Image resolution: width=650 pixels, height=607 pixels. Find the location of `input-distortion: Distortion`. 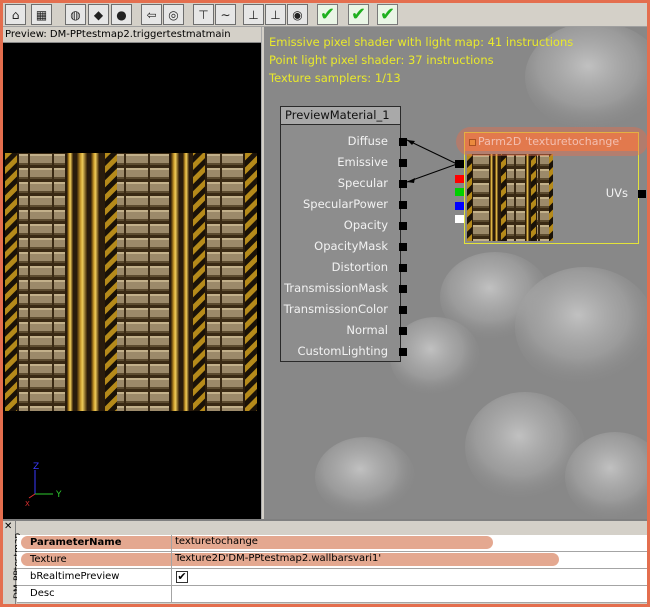

input-distortion: Distortion is located at coordinates (359, 267).